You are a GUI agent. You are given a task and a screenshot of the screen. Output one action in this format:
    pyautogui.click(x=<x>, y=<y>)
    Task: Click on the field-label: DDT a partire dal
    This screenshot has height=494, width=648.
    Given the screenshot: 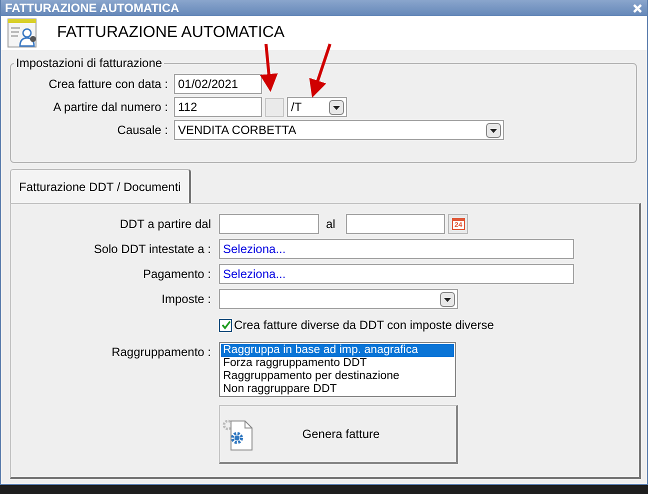 What is the action you would take?
    pyautogui.click(x=164, y=224)
    